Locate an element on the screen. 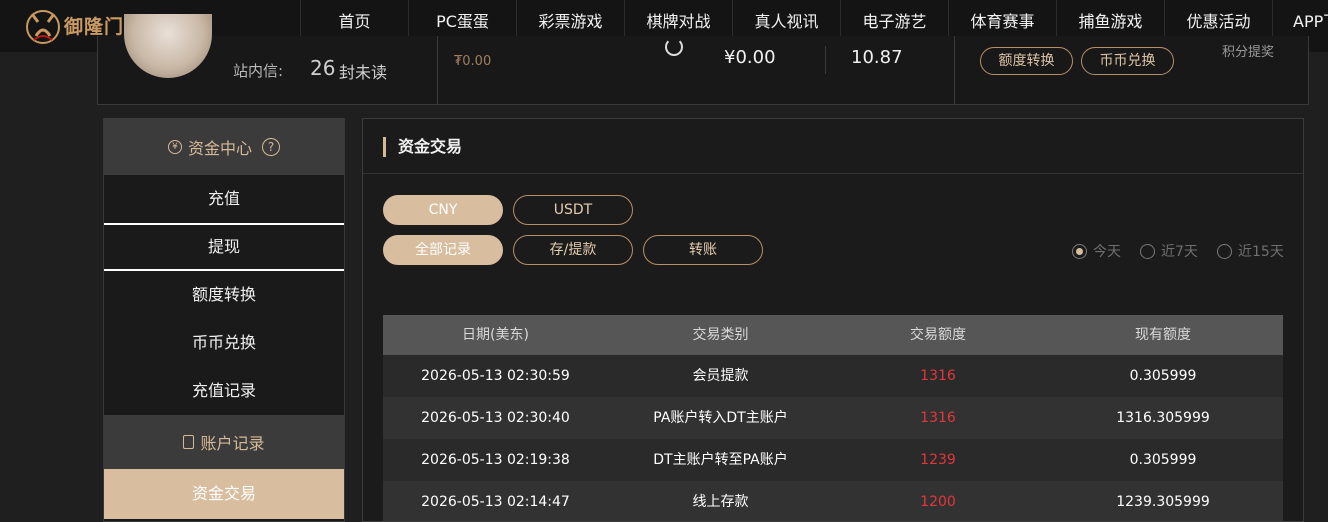 Image resolution: width=1328 pixels, height=522 pixels. filter-today: 今天 is located at coordinates (1096, 251).